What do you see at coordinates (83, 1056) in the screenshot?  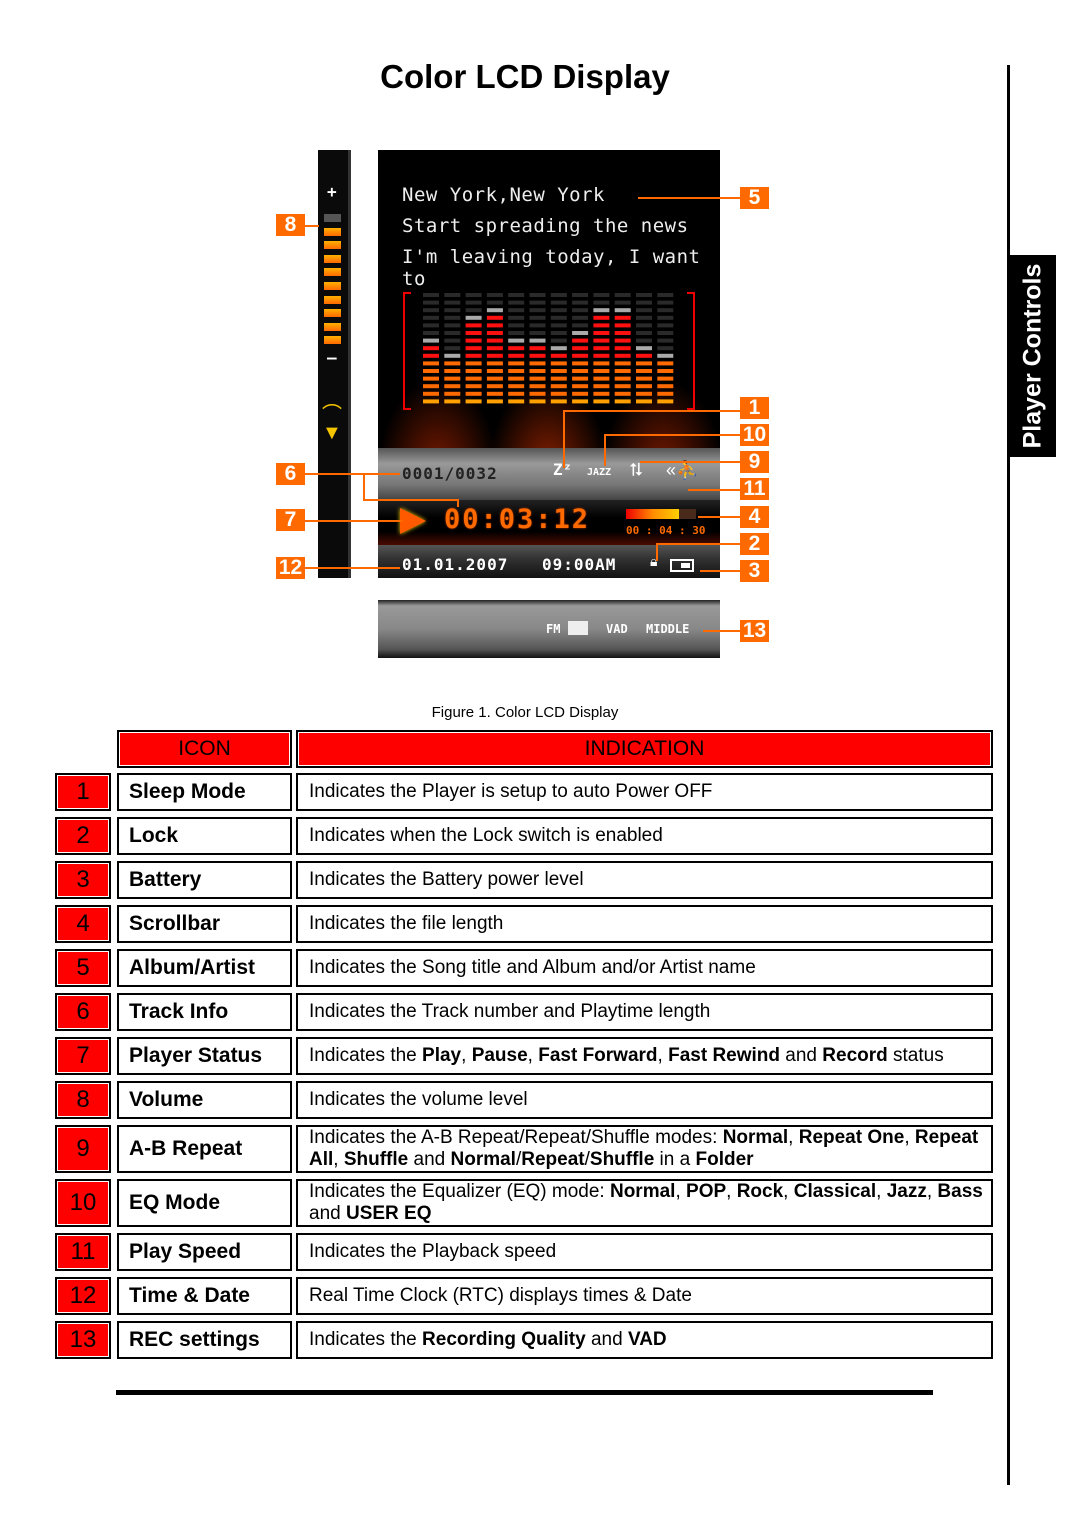 I see `row-number: 7` at bounding box center [83, 1056].